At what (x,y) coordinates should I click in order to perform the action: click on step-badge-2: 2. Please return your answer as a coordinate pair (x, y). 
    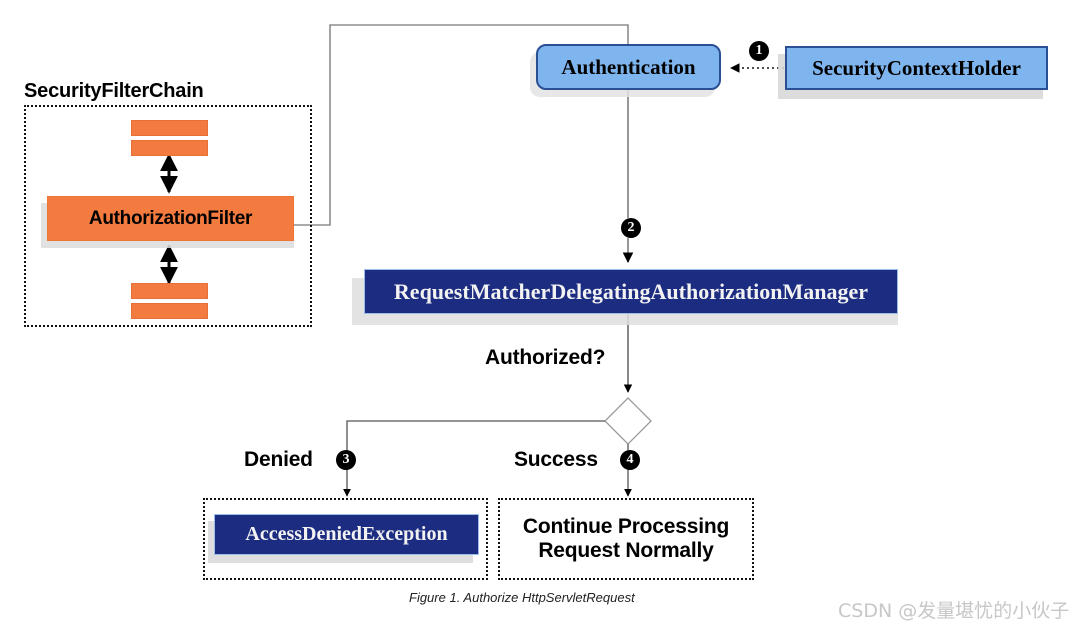
    Looking at the image, I should click on (631, 228).